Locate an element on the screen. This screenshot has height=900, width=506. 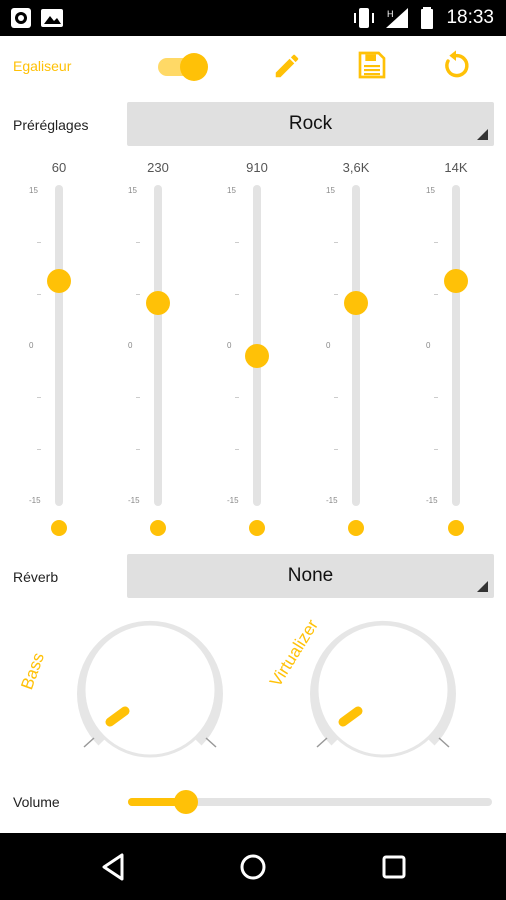
volume-slider is located at coordinates (310, 802).